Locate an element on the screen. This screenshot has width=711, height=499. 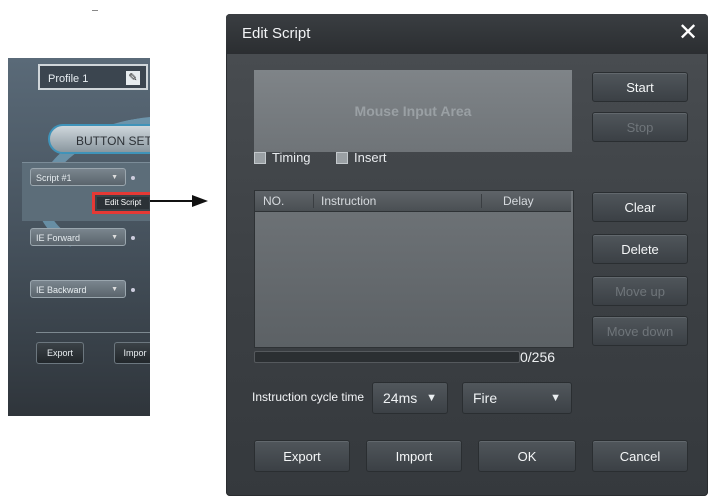
close-icon: ✕ is located at coordinates (688, 33).